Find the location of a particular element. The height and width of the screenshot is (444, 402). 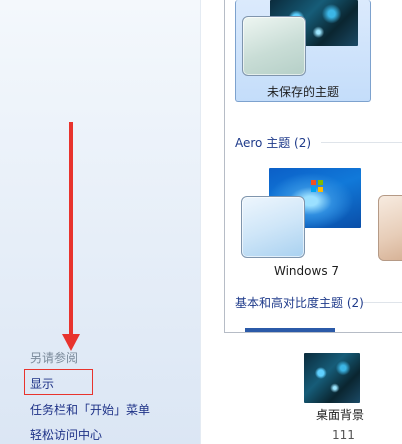

theme-tile-partial is located at coordinates (390, 228).